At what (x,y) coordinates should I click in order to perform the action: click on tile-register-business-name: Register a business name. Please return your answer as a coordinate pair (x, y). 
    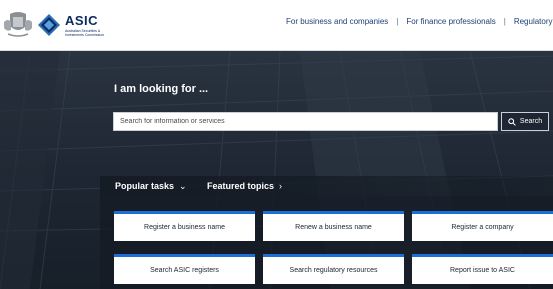
    Looking at the image, I should click on (184, 226).